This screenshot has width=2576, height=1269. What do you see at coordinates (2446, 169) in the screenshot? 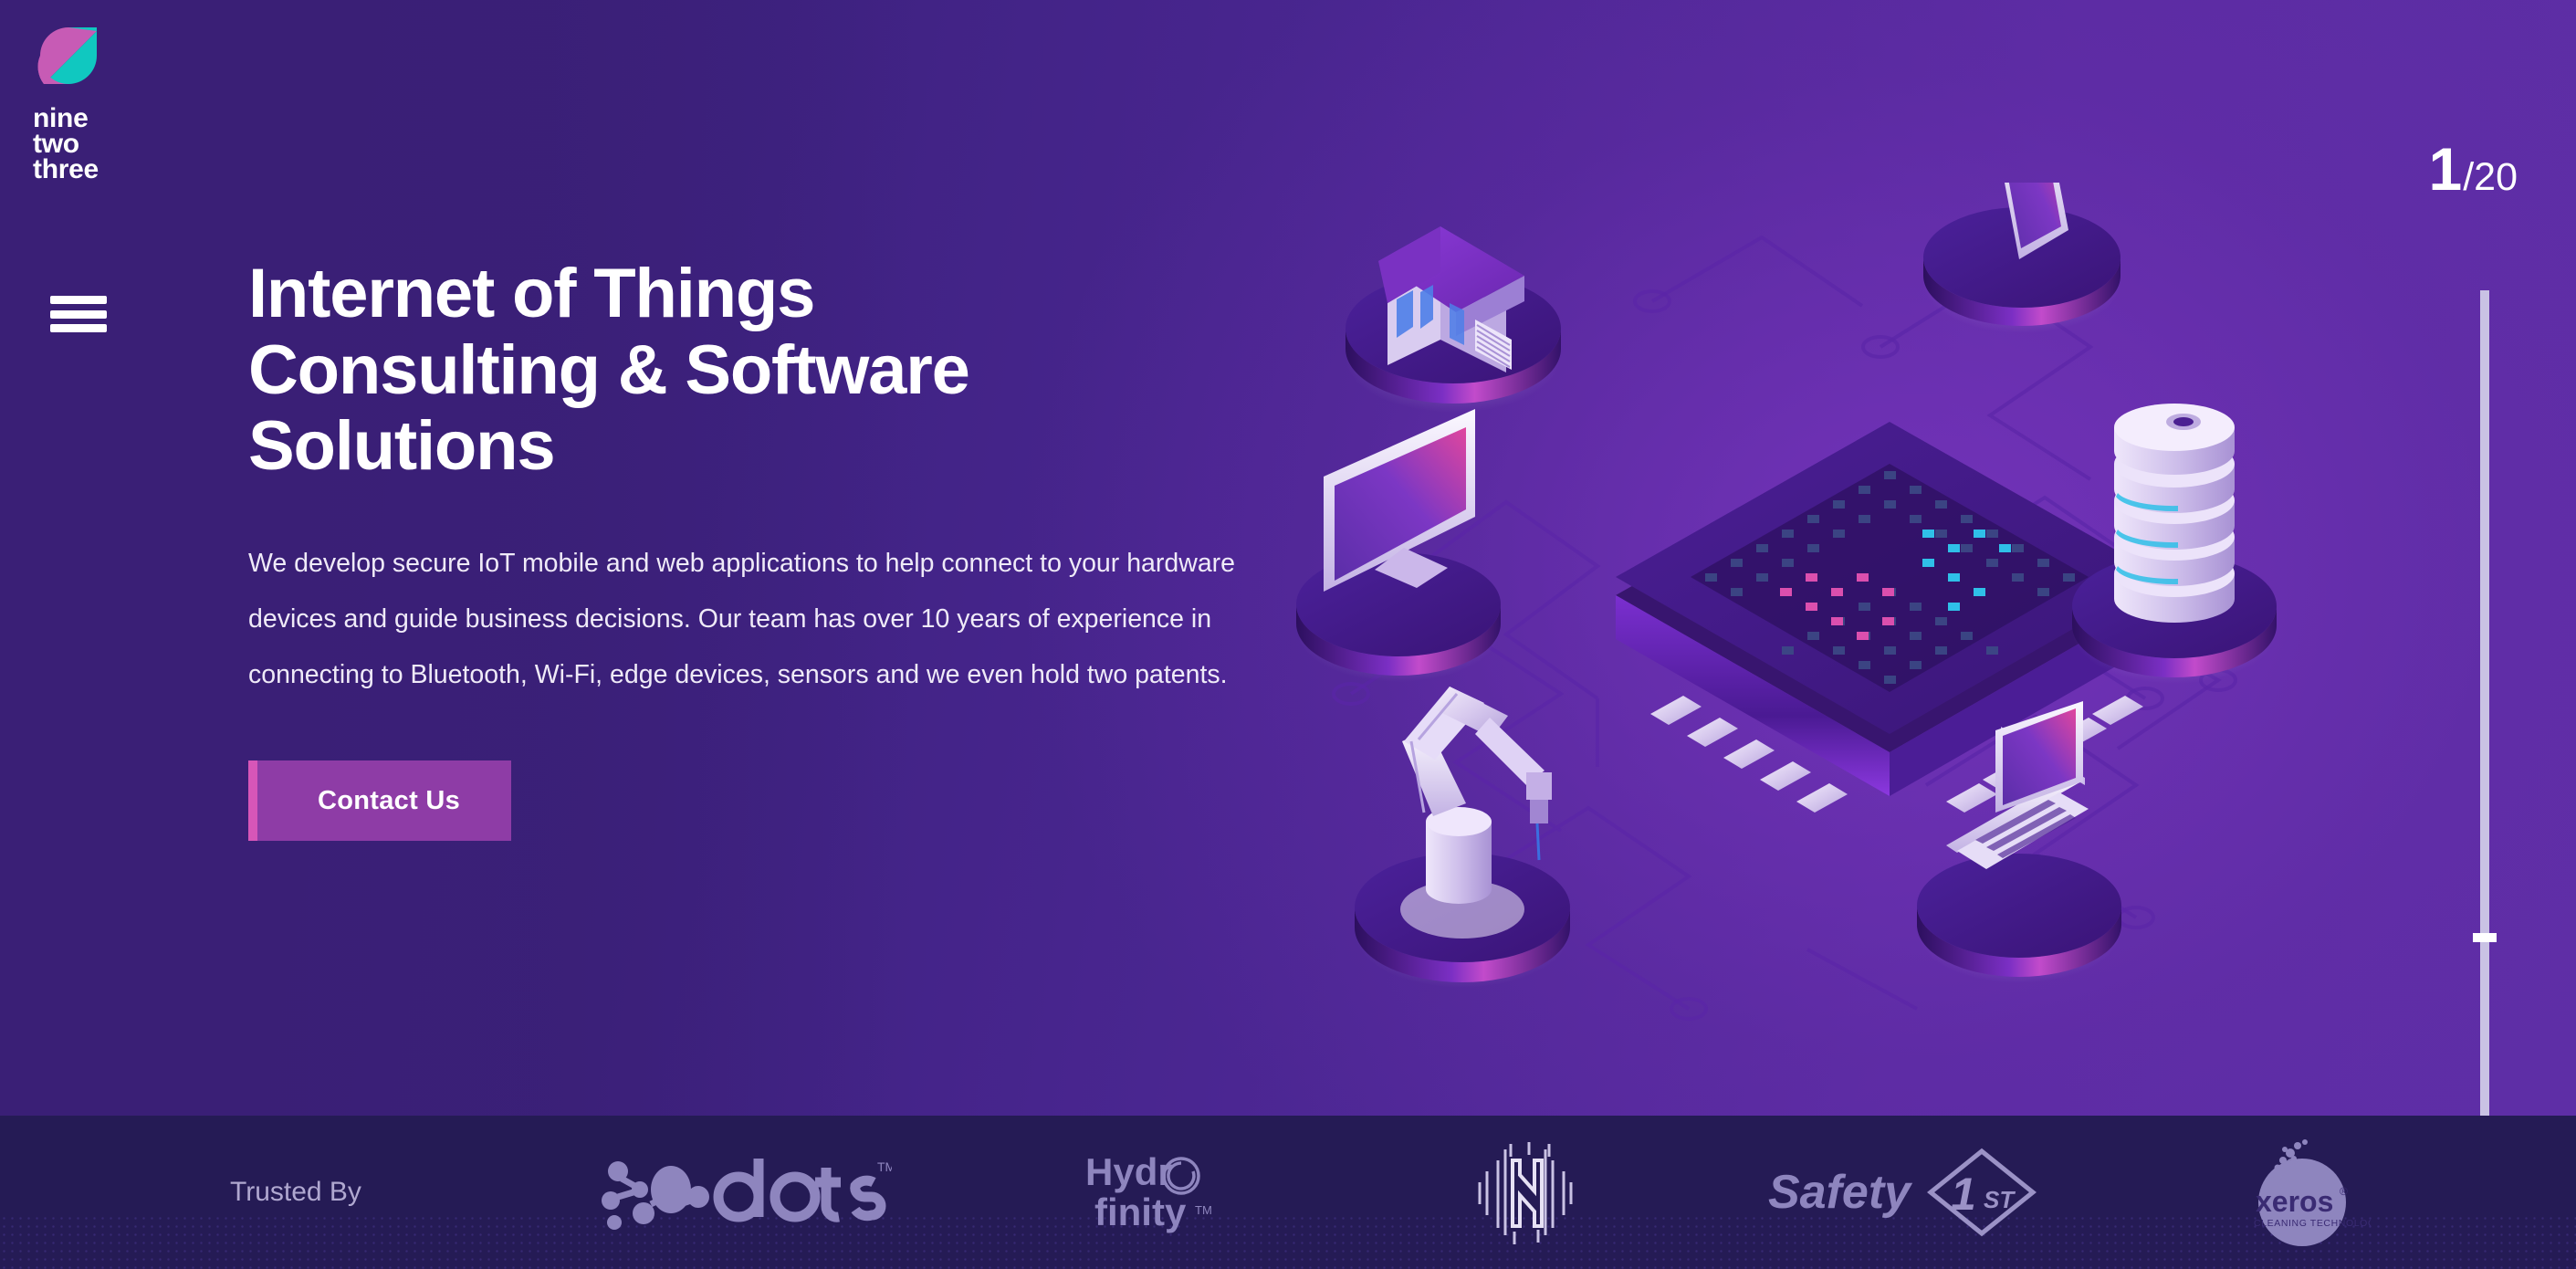
I see `slide-counter-current: 1` at bounding box center [2446, 169].